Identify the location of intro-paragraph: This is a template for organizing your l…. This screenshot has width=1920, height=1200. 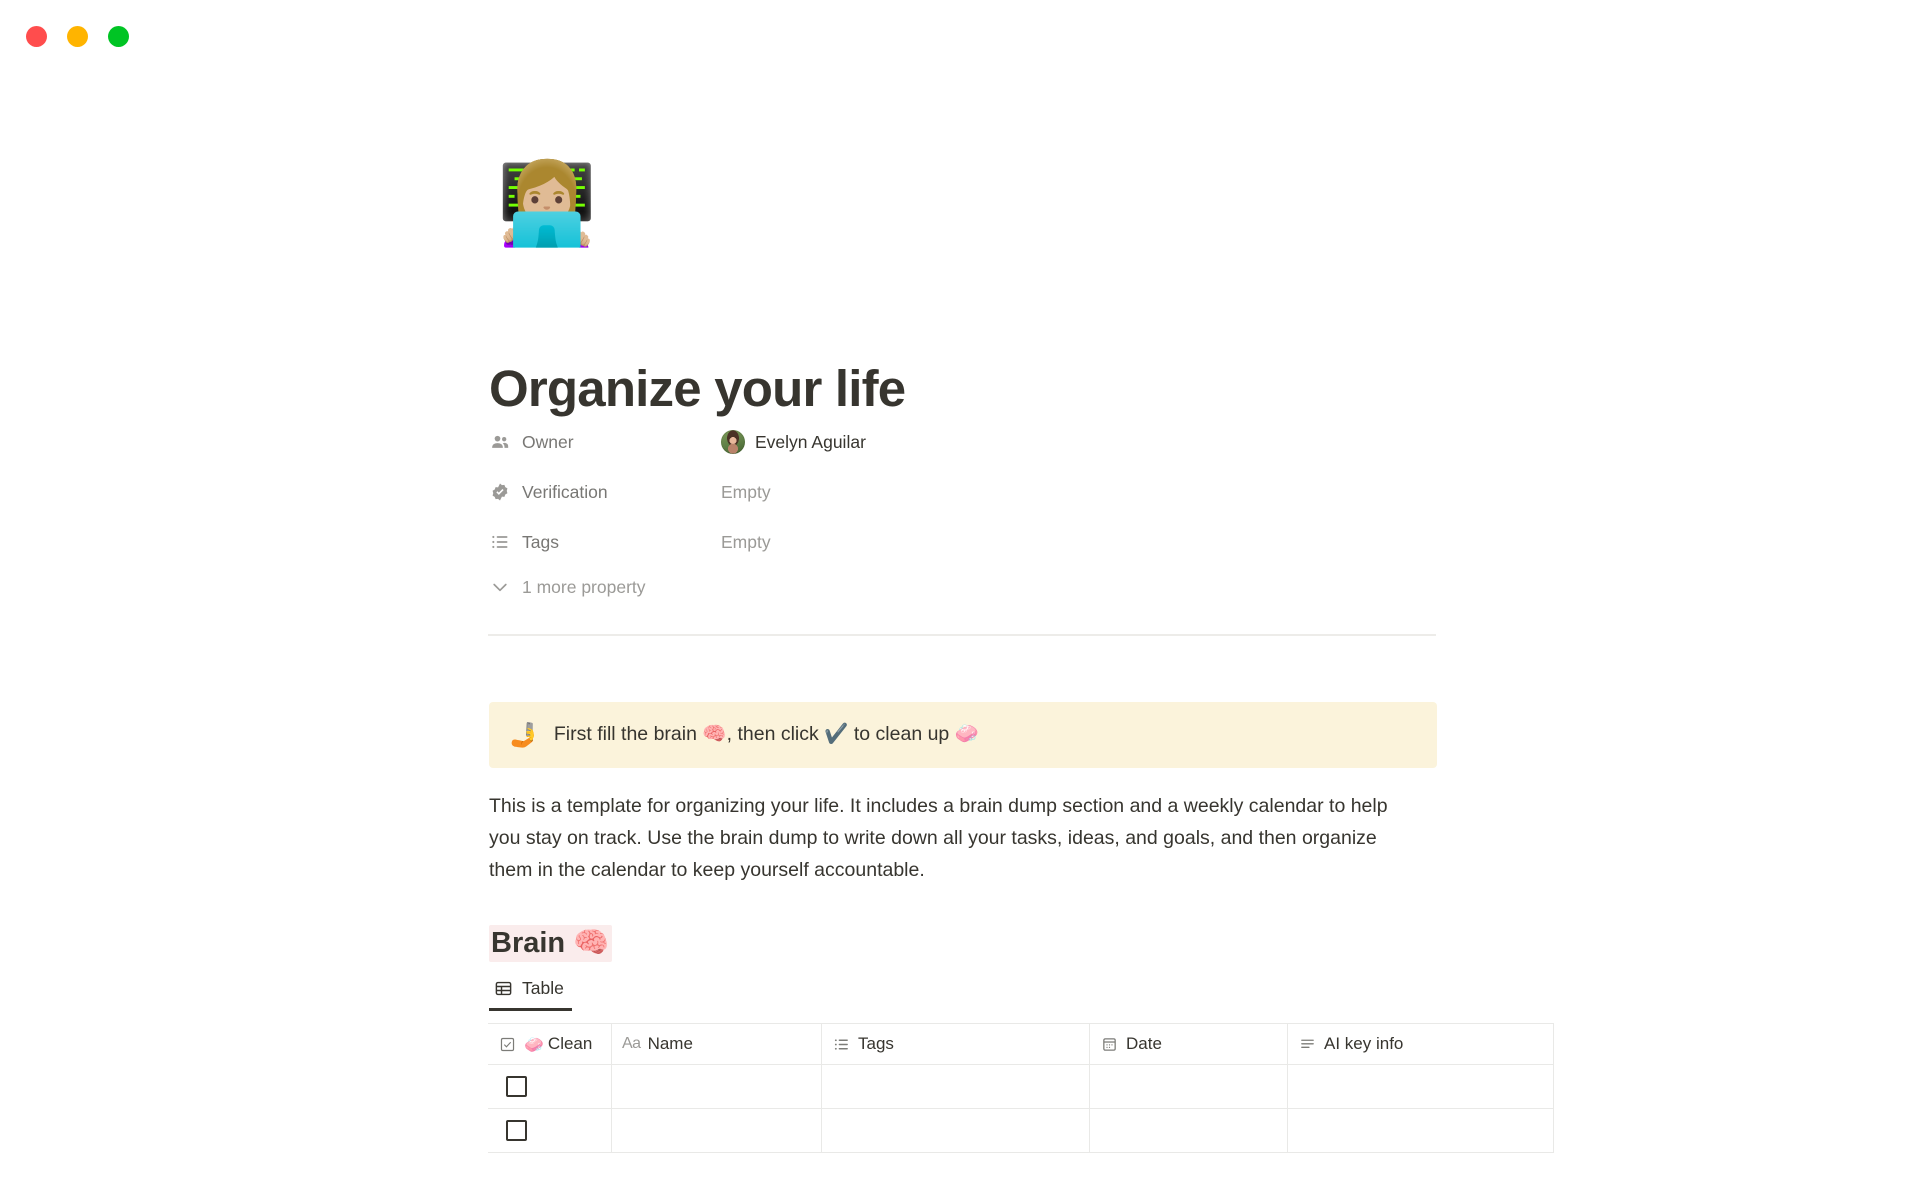
(956, 838).